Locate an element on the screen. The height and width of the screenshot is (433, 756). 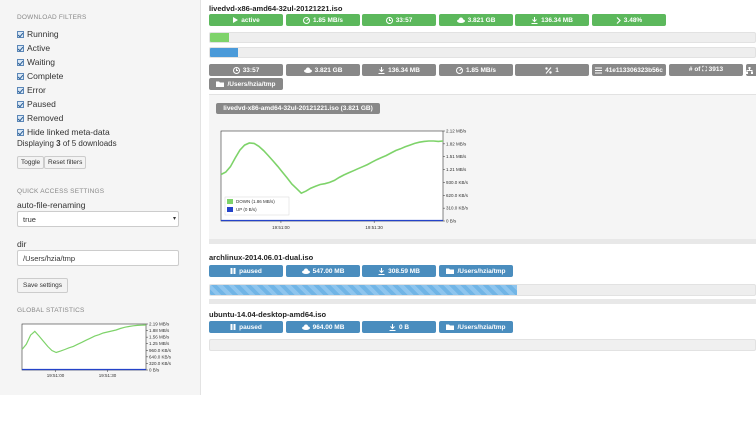
filter-paused: Paused is located at coordinates (63, 104).